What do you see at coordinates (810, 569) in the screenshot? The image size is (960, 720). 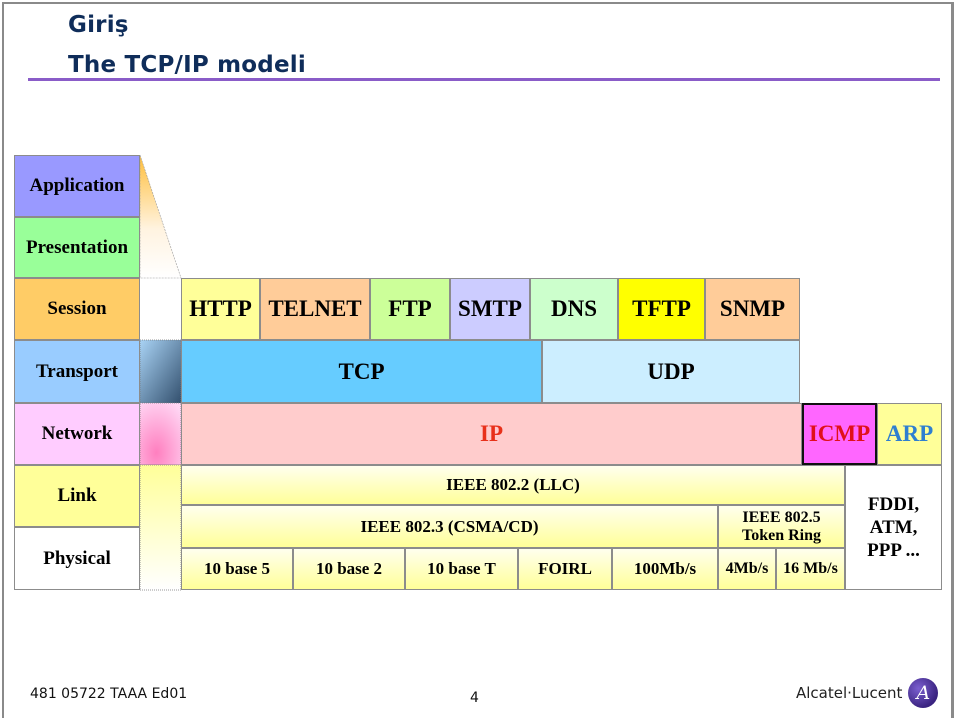 I see `physical-16mbps: 16 Mb/s` at bounding box center [810, 569].